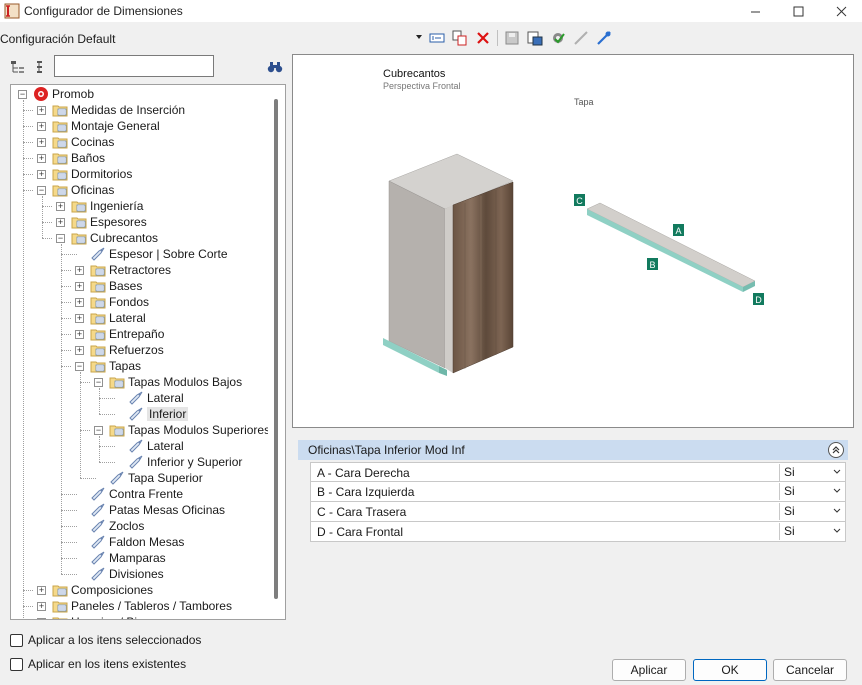 The height and width of the screenshot is (685, 862). Describe the element at coordinates (142, 606) in the screenshot. I see `tree-item: Paneles / Tableros / Tambores` at that location.